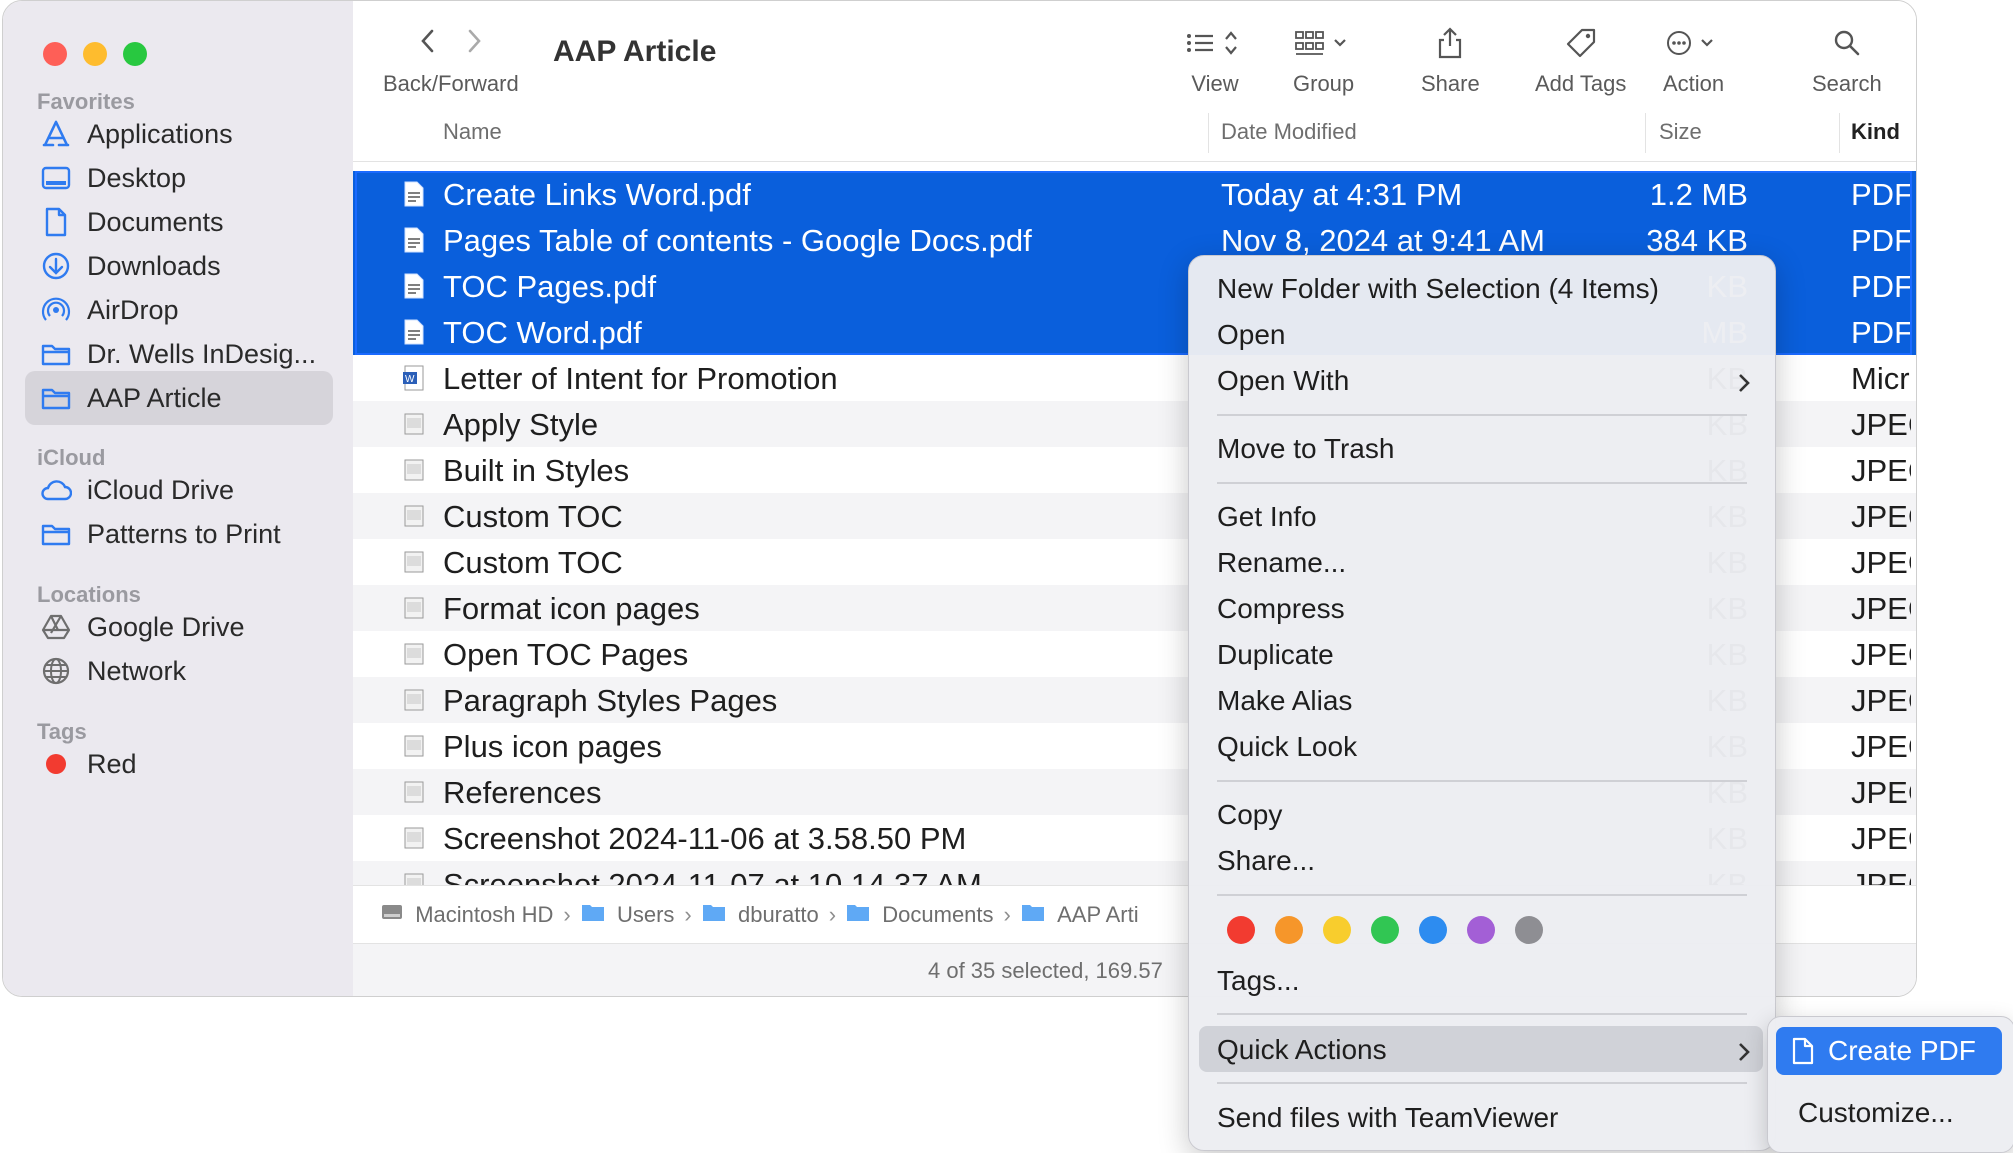 The image size is (2013, 1153). I want to click on path-crumb: dburatto, so click(760, 915).